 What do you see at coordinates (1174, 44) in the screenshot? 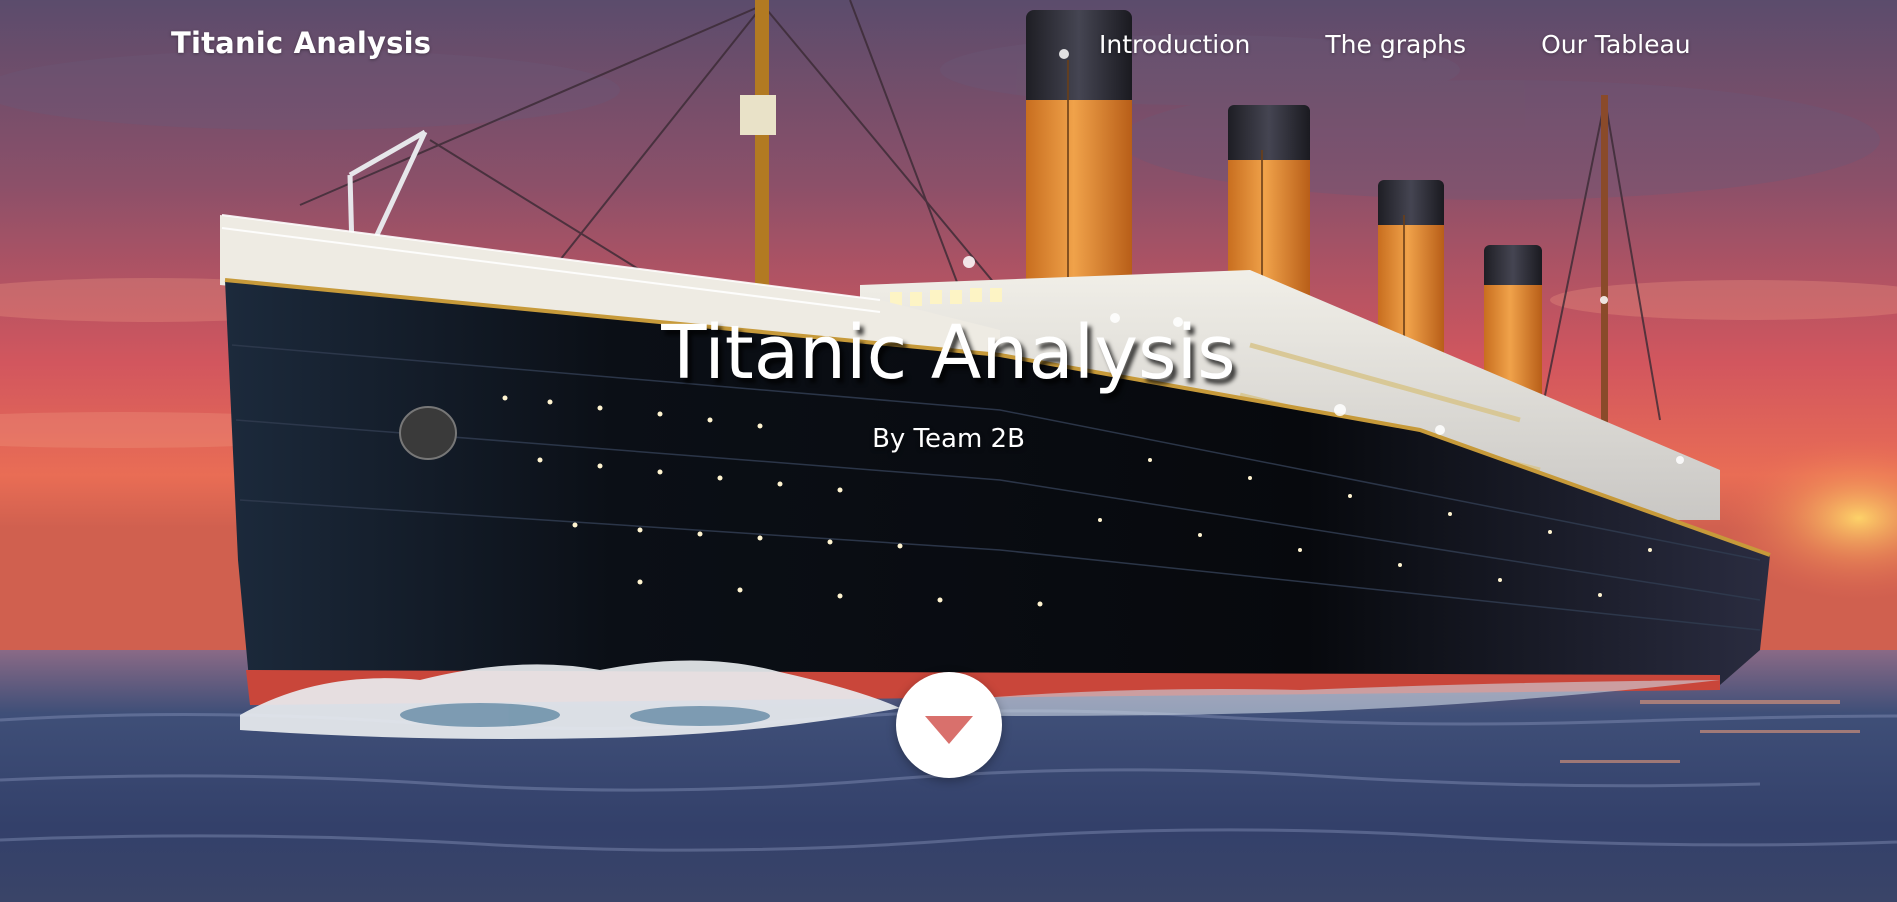
I see `nav-link-introduction: Introduction` at bounding box center [1174, 44].